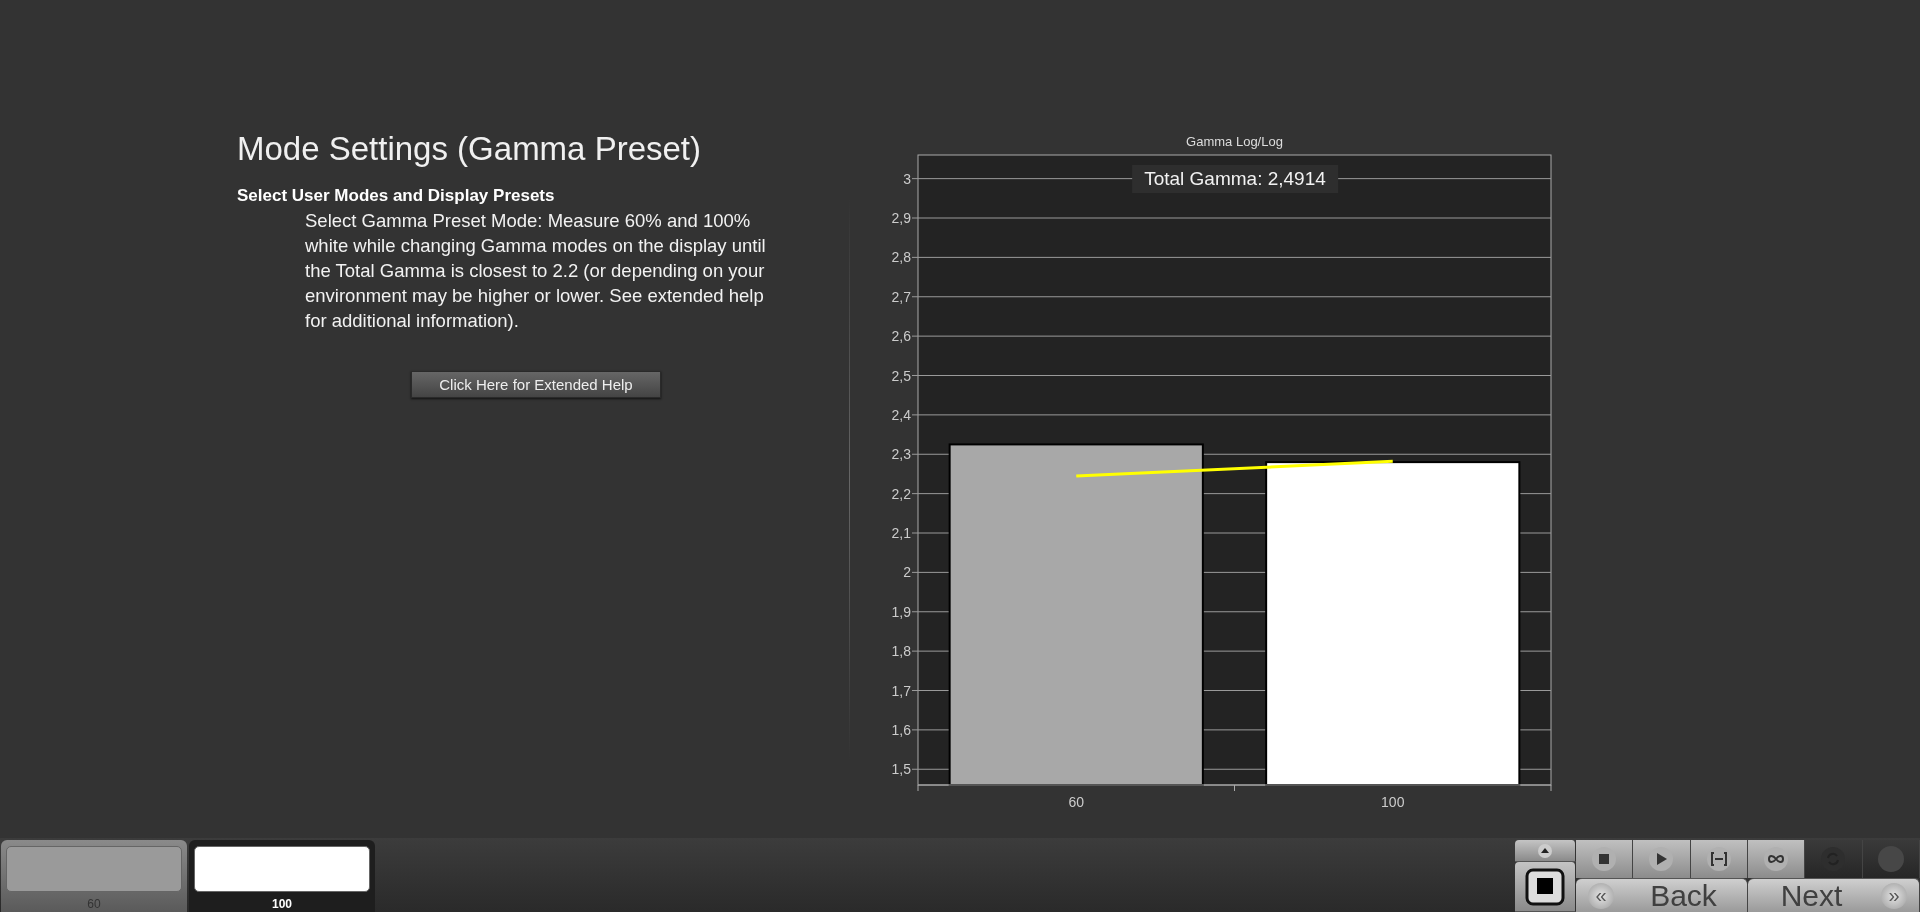 Image resolution: width=1920 pixels, height=912 pixels. Describe the element at coordinates (901, 493) in the screenshot. I see `y-tick-label: 2,2` at that location.